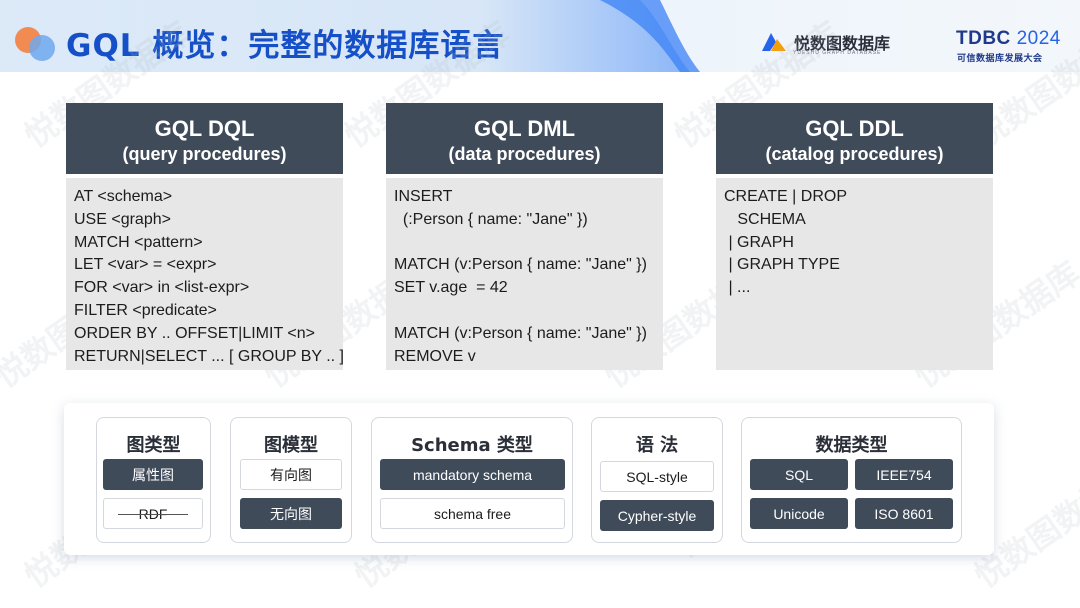  I want to click on card-header: GQL DML (data procedures), so click(524, 138).